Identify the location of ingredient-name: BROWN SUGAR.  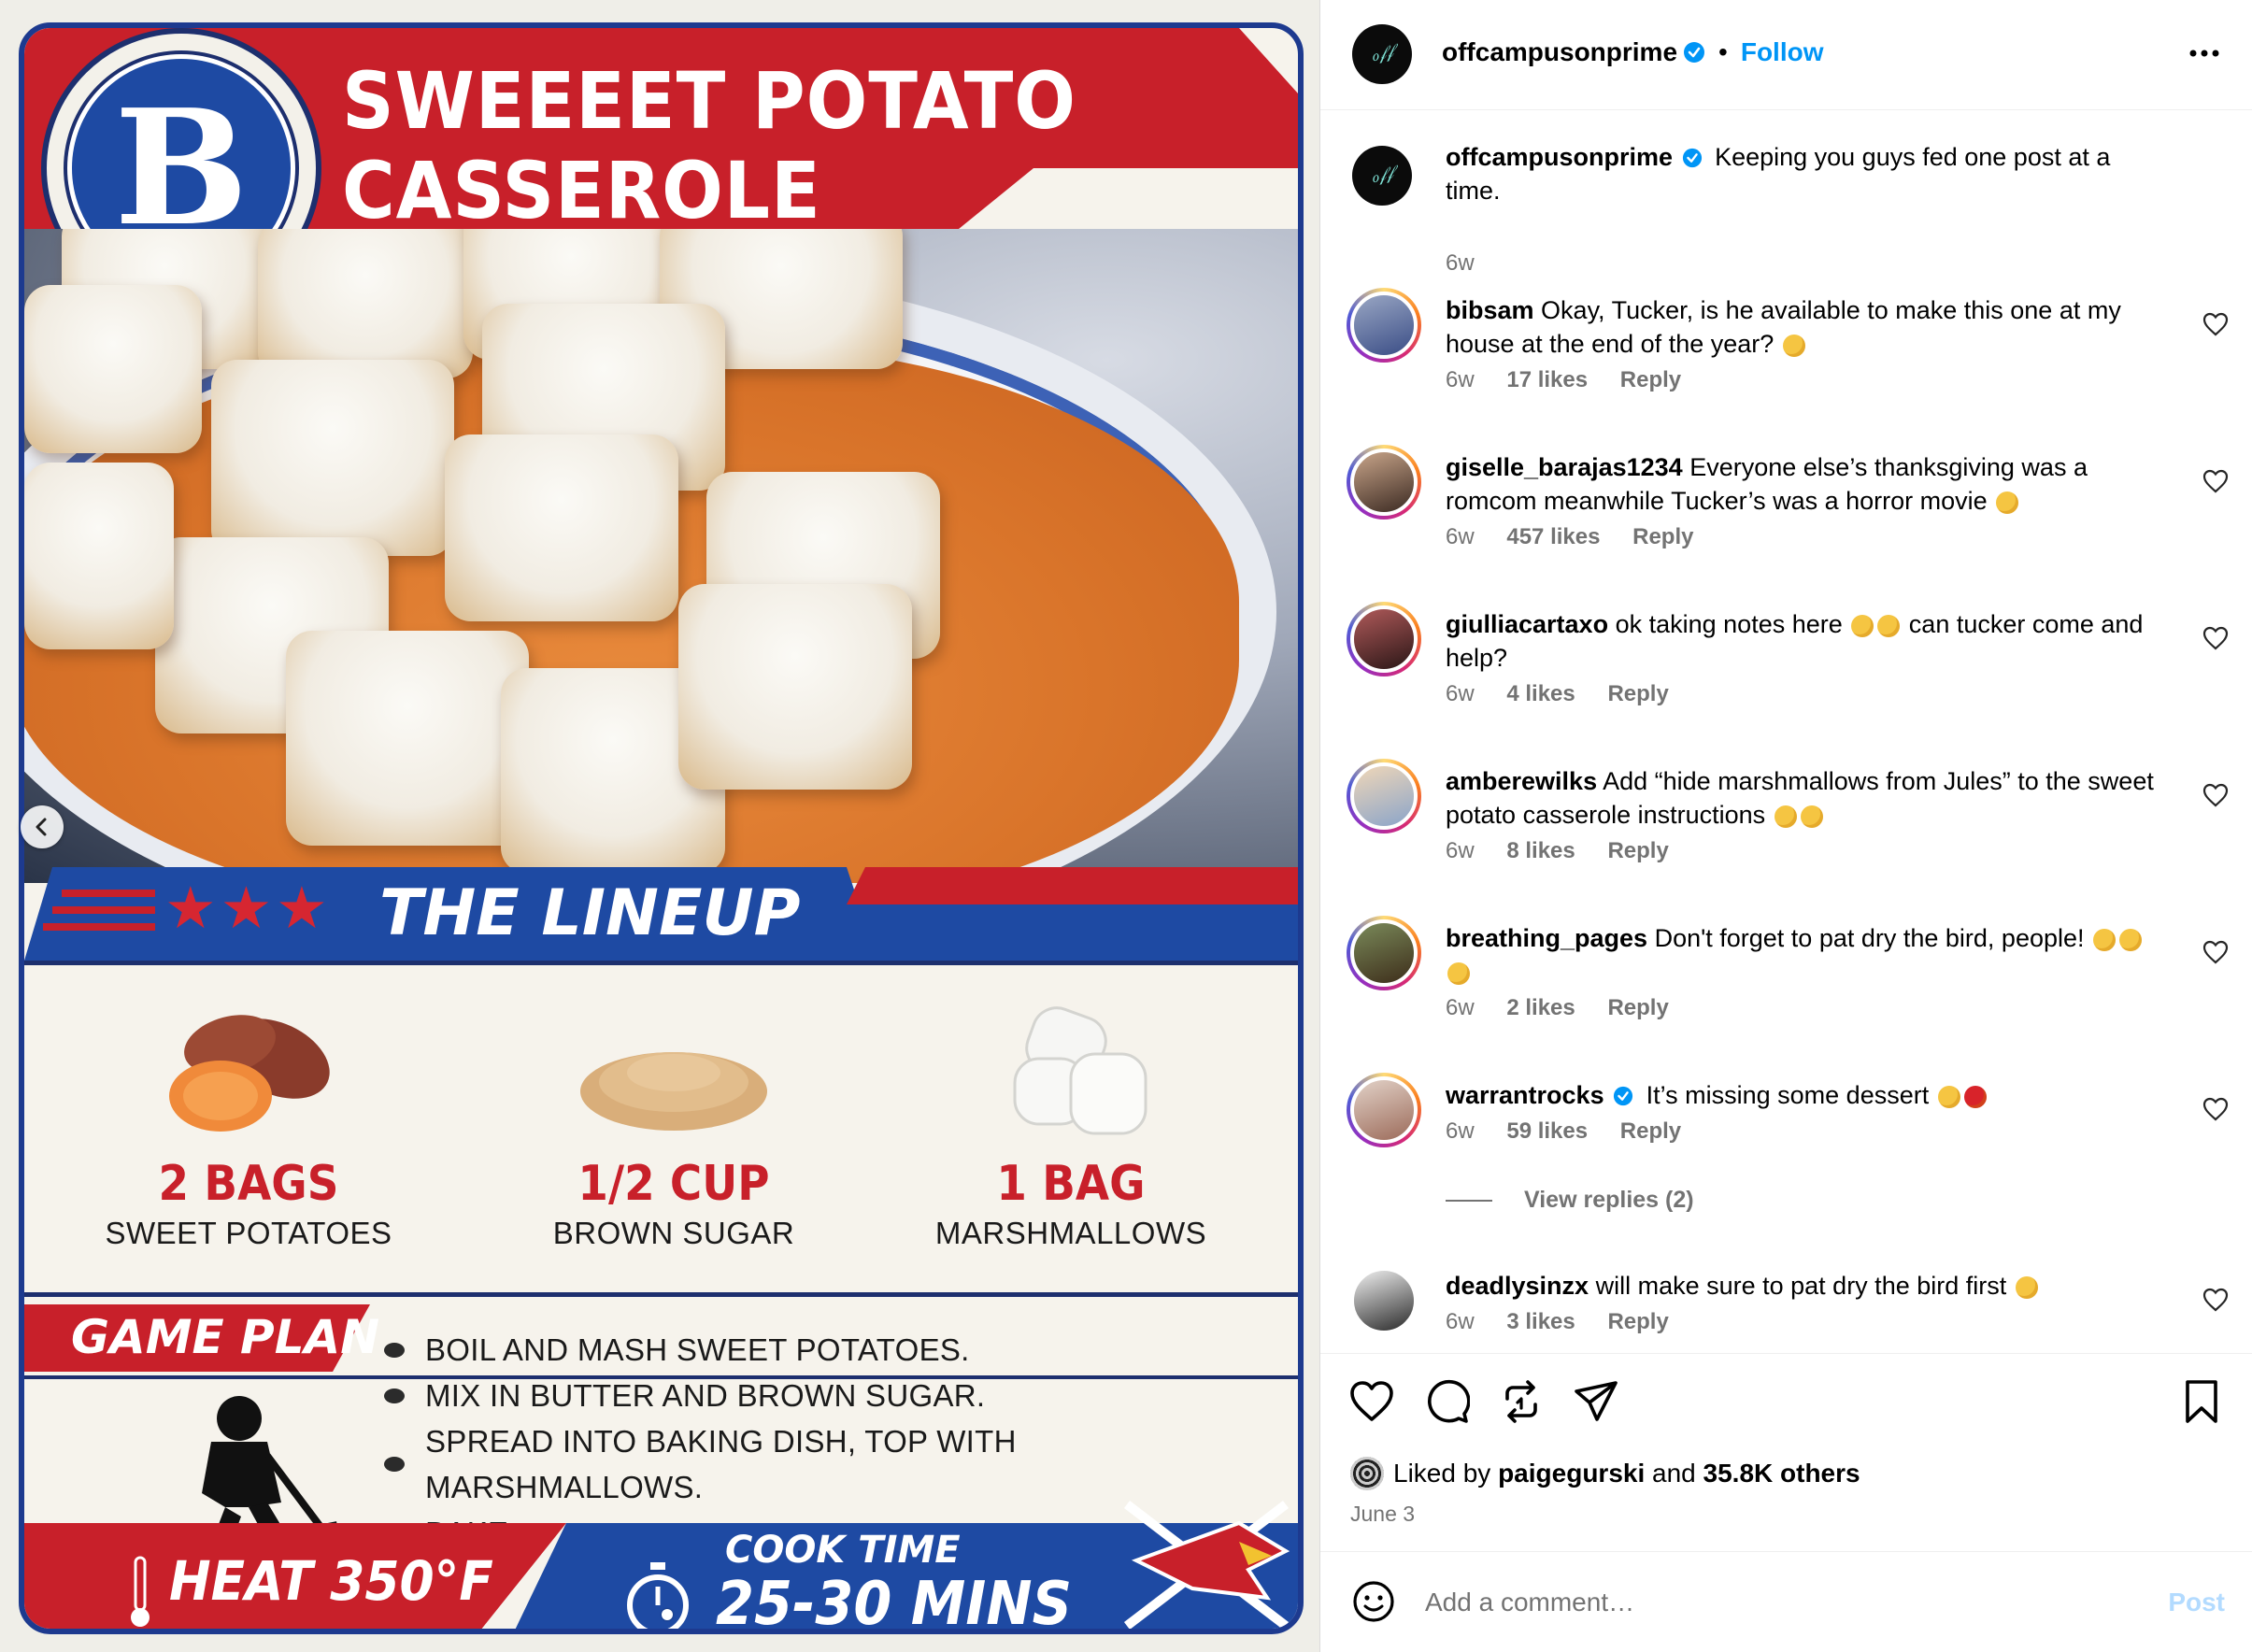
(673, 1233).